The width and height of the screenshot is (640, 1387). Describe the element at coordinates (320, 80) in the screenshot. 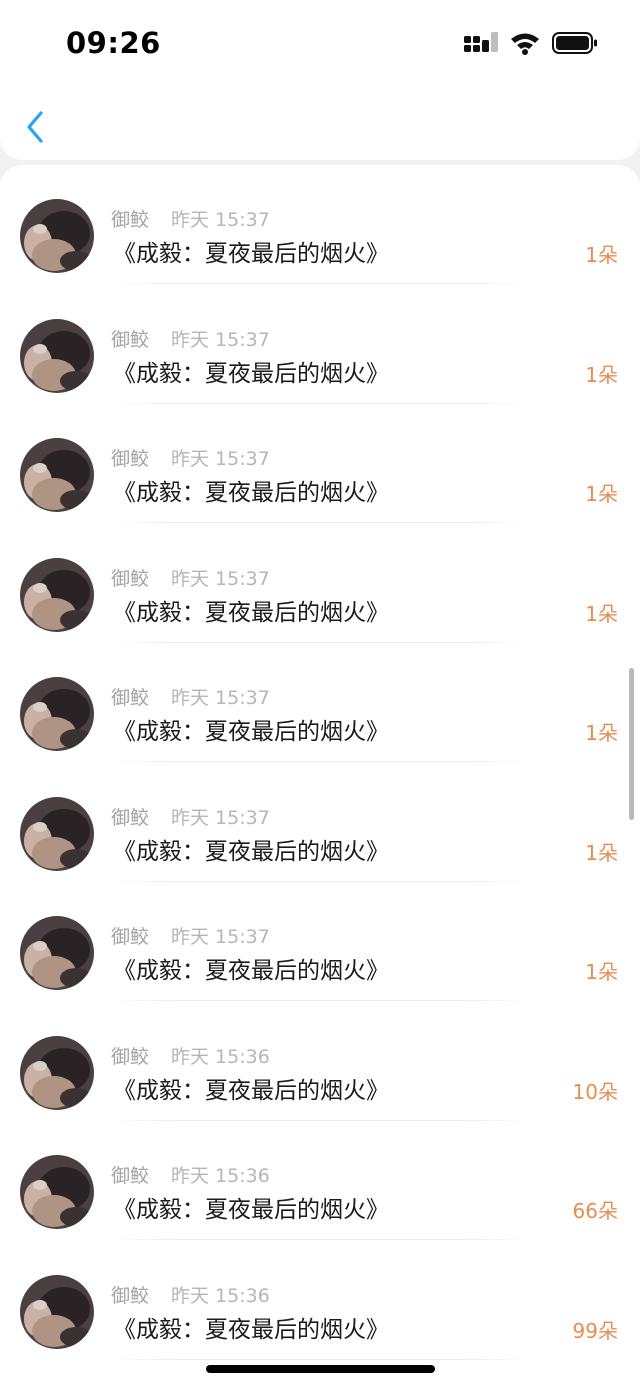

I see `top-bar: 09:26` at that location.